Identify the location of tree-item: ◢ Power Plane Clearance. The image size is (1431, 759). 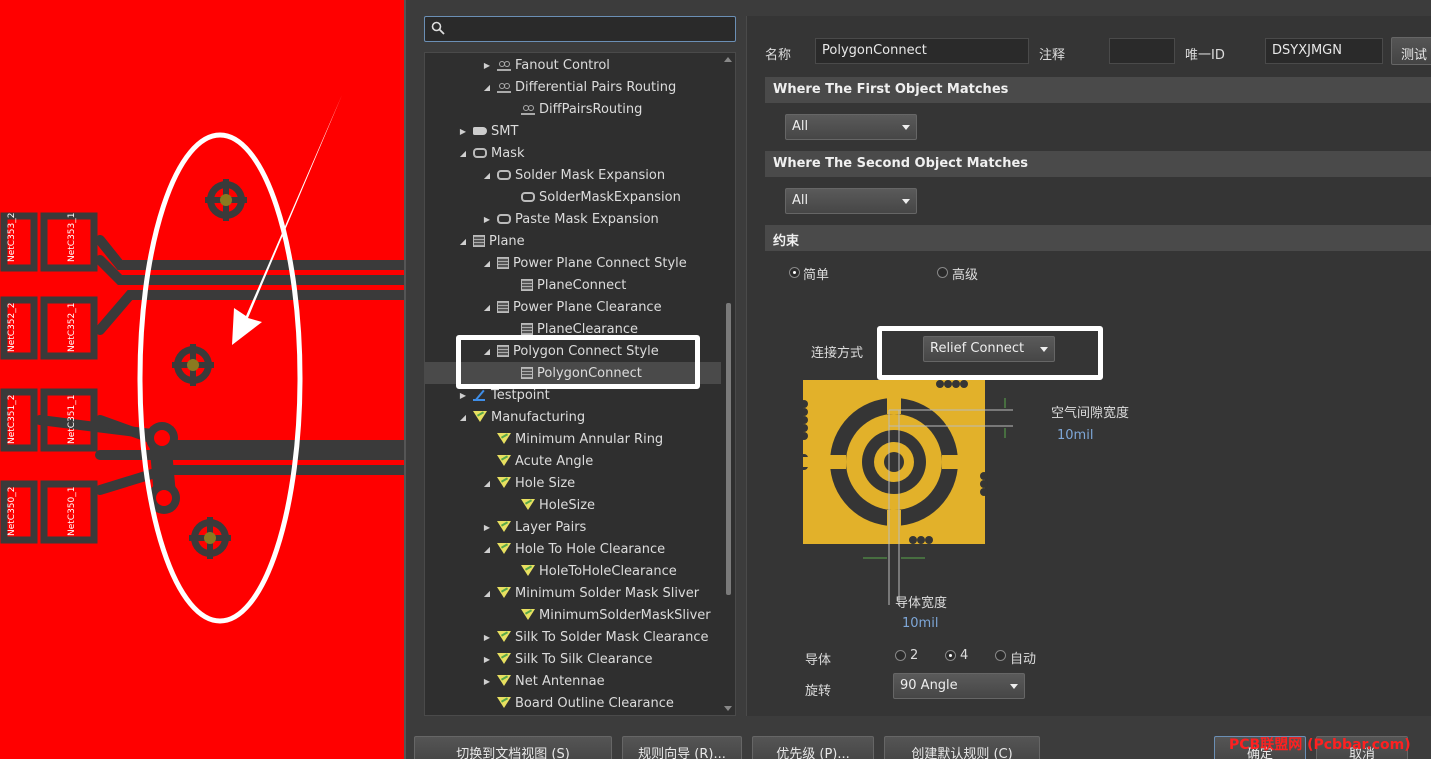
(573, 307).